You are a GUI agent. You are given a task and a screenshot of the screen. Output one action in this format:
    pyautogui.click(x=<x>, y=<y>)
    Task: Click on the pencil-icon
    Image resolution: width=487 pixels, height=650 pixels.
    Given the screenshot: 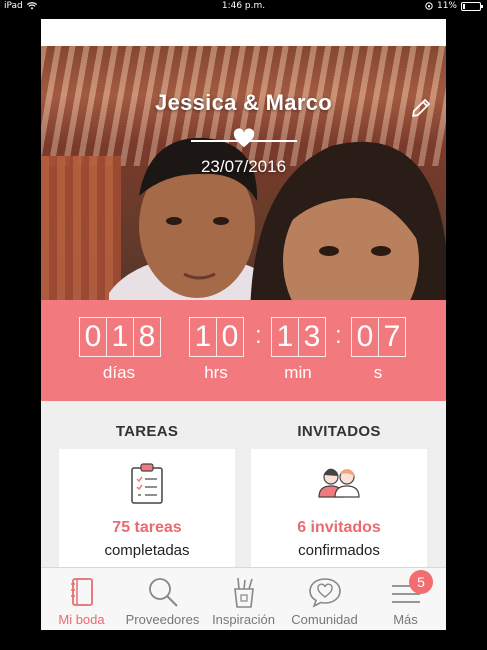 What is the action you would take?
    pyautogui.click(x=421, y=108)
    